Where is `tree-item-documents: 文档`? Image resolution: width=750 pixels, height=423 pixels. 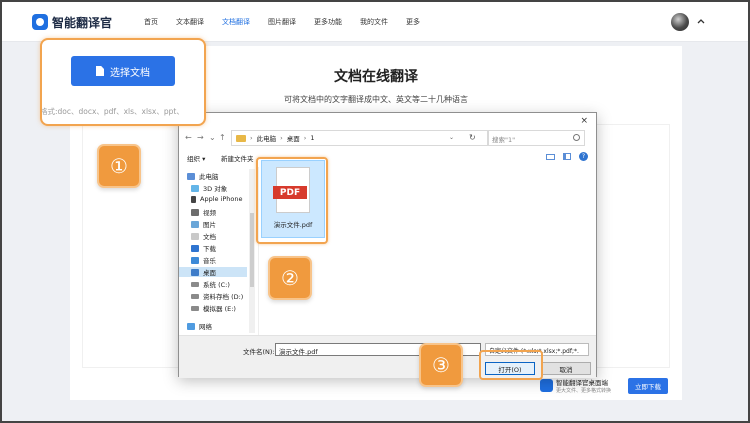 tree-item-documents: 文档 is located at coordinates (203, 236).